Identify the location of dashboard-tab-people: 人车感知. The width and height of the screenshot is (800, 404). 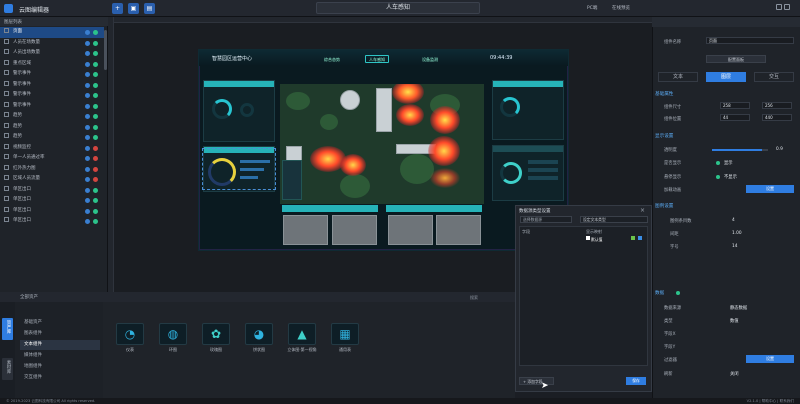
(377, 60).